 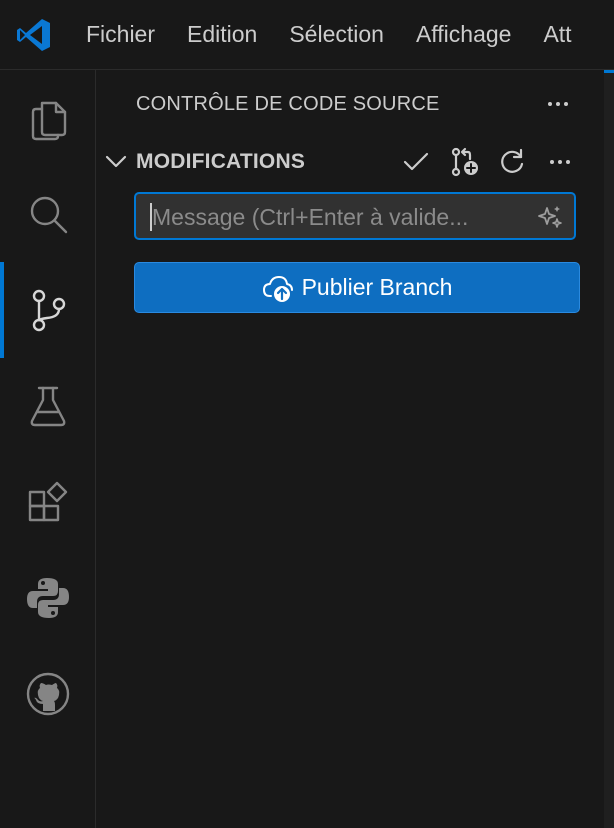 What do you see at coordinates (33, 35) in the screenshot?
I see `vscode-logo-icon` at bounding box center [33, 35].